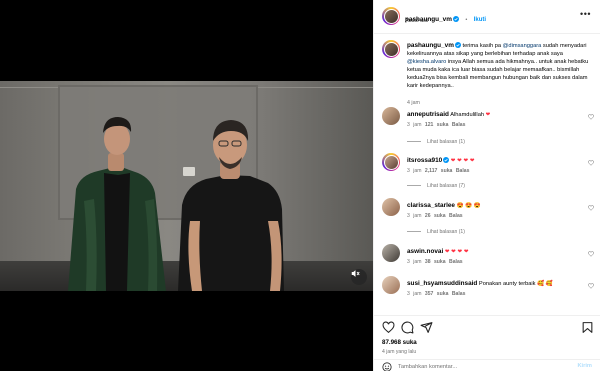 The width and height of the screenshot is (600, 371). I want to click on likes-count: 87.968 suka, so click(399, 342).